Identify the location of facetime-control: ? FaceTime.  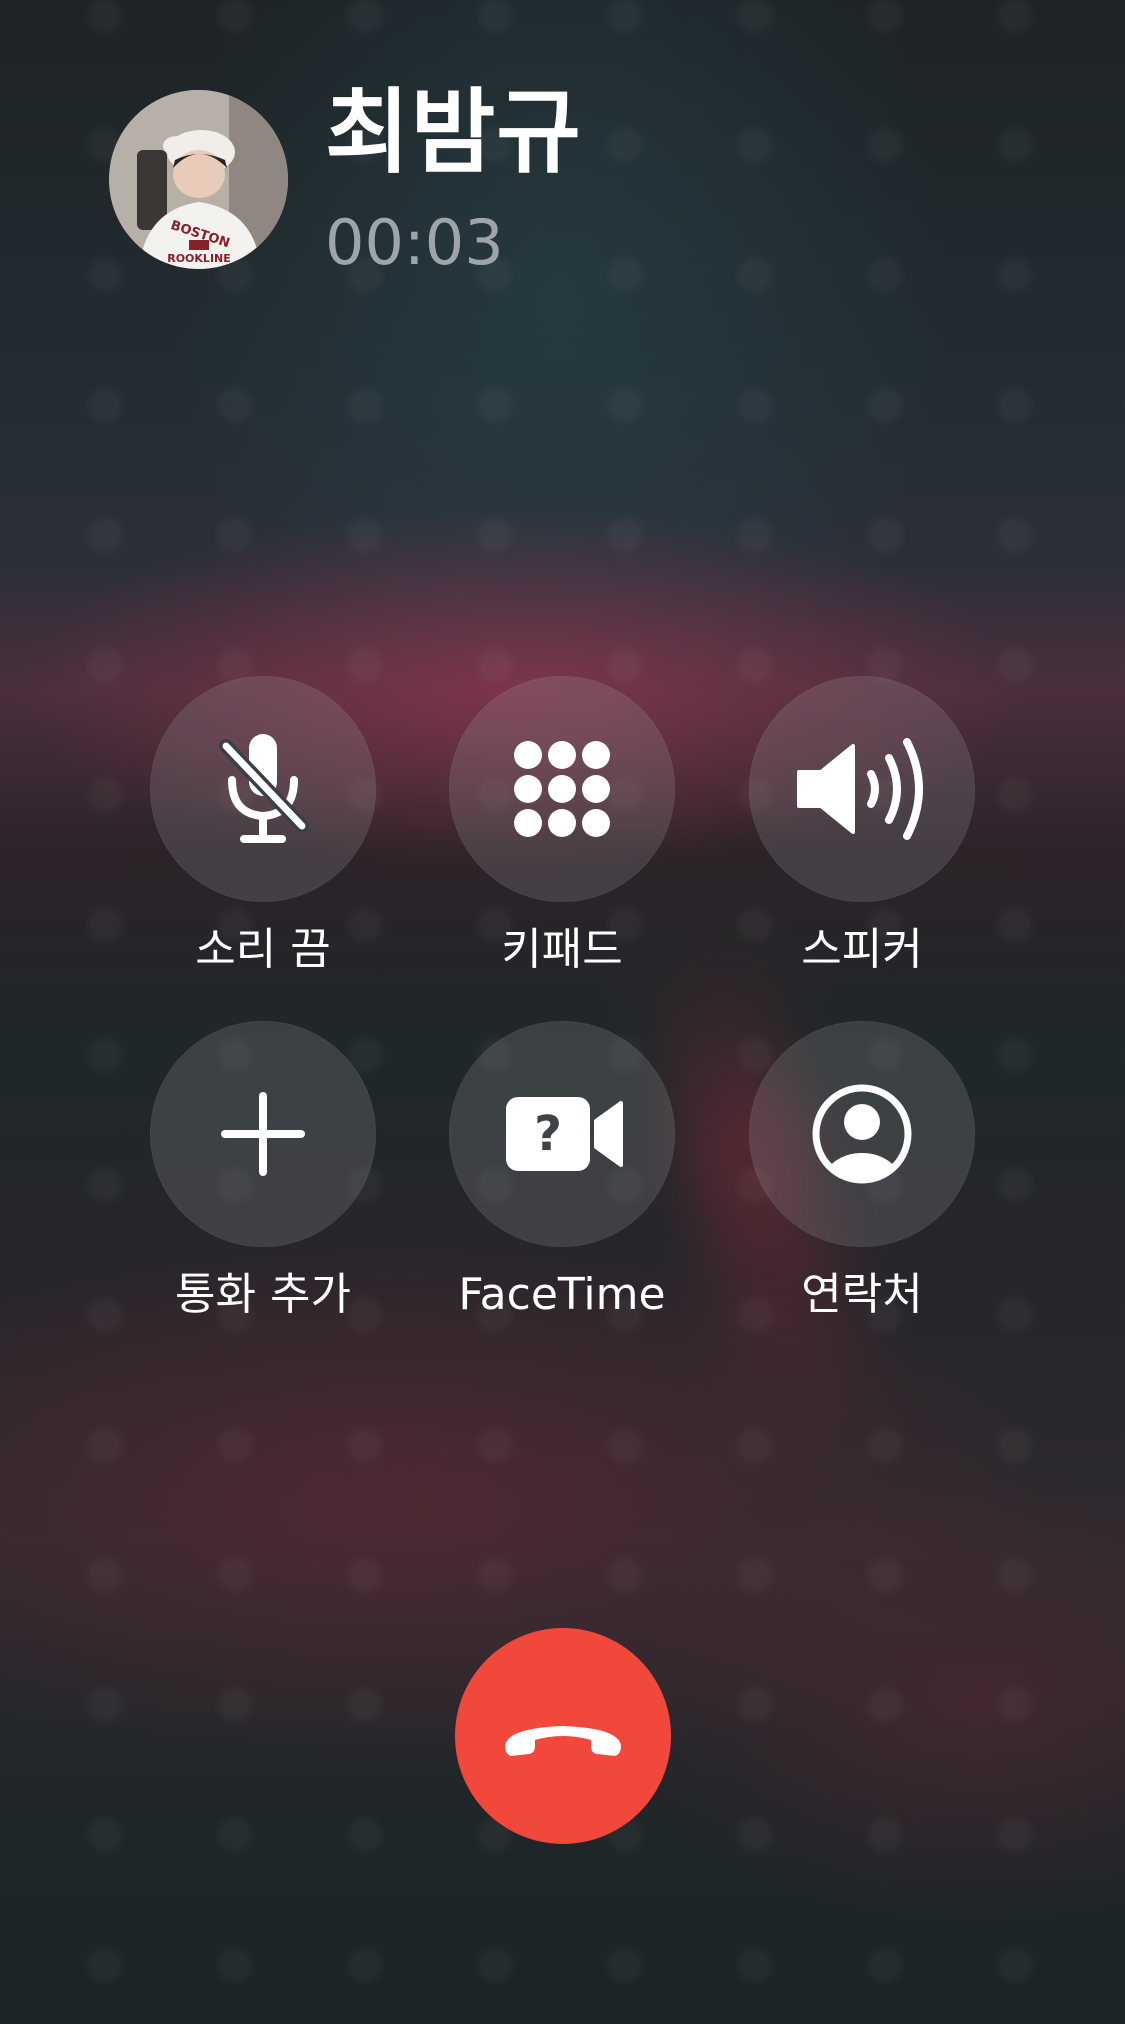
(562, 1186).